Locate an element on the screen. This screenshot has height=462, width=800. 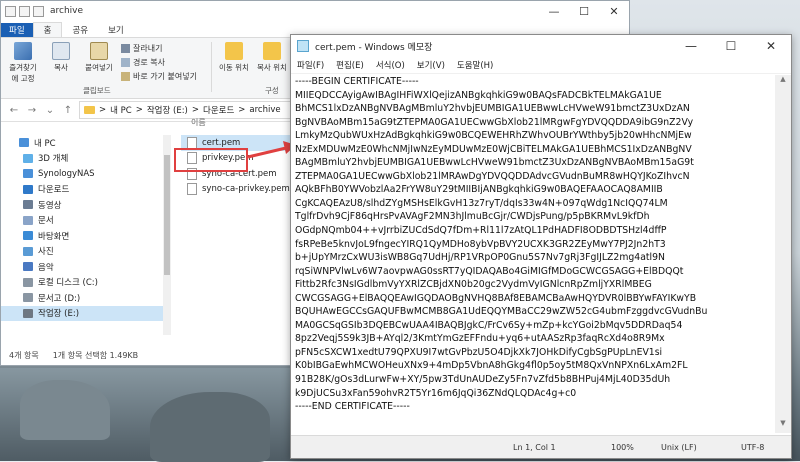
scroll-up-icon: ▲ is located at coordinates (783, 82).